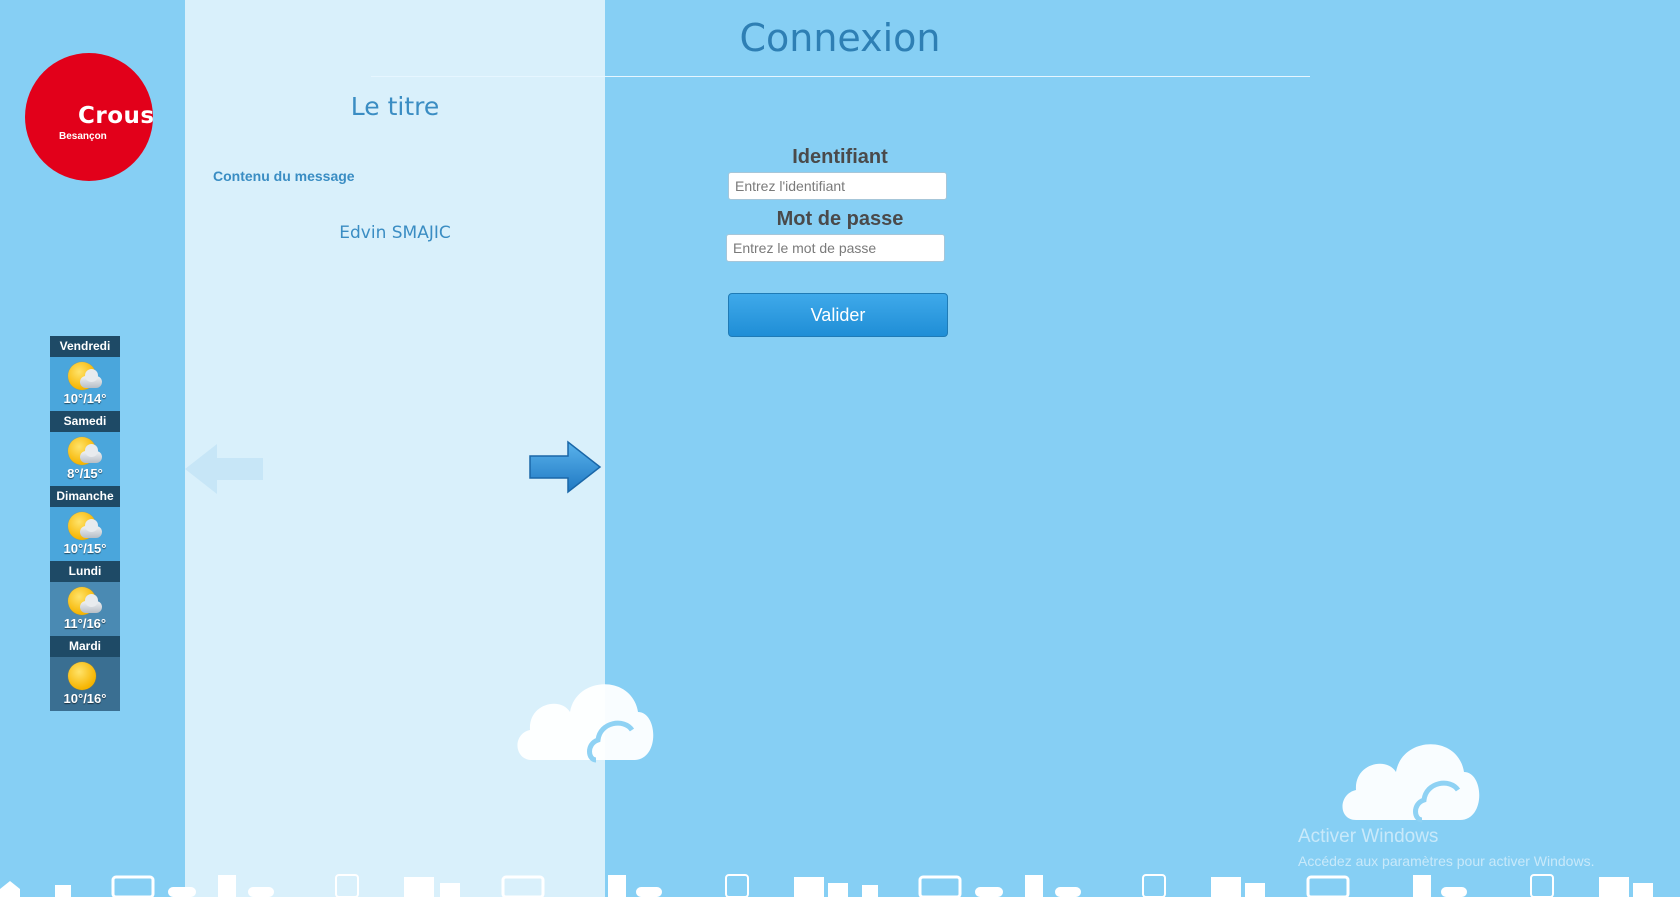  I want to click on weather-day: Vendredi 10°/14°, so click(85, 373).